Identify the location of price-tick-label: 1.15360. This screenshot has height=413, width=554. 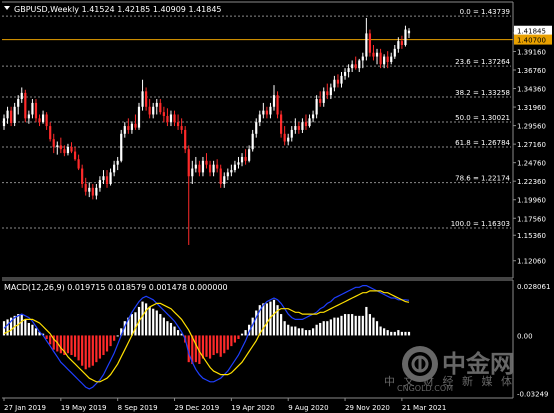
(531, 236).